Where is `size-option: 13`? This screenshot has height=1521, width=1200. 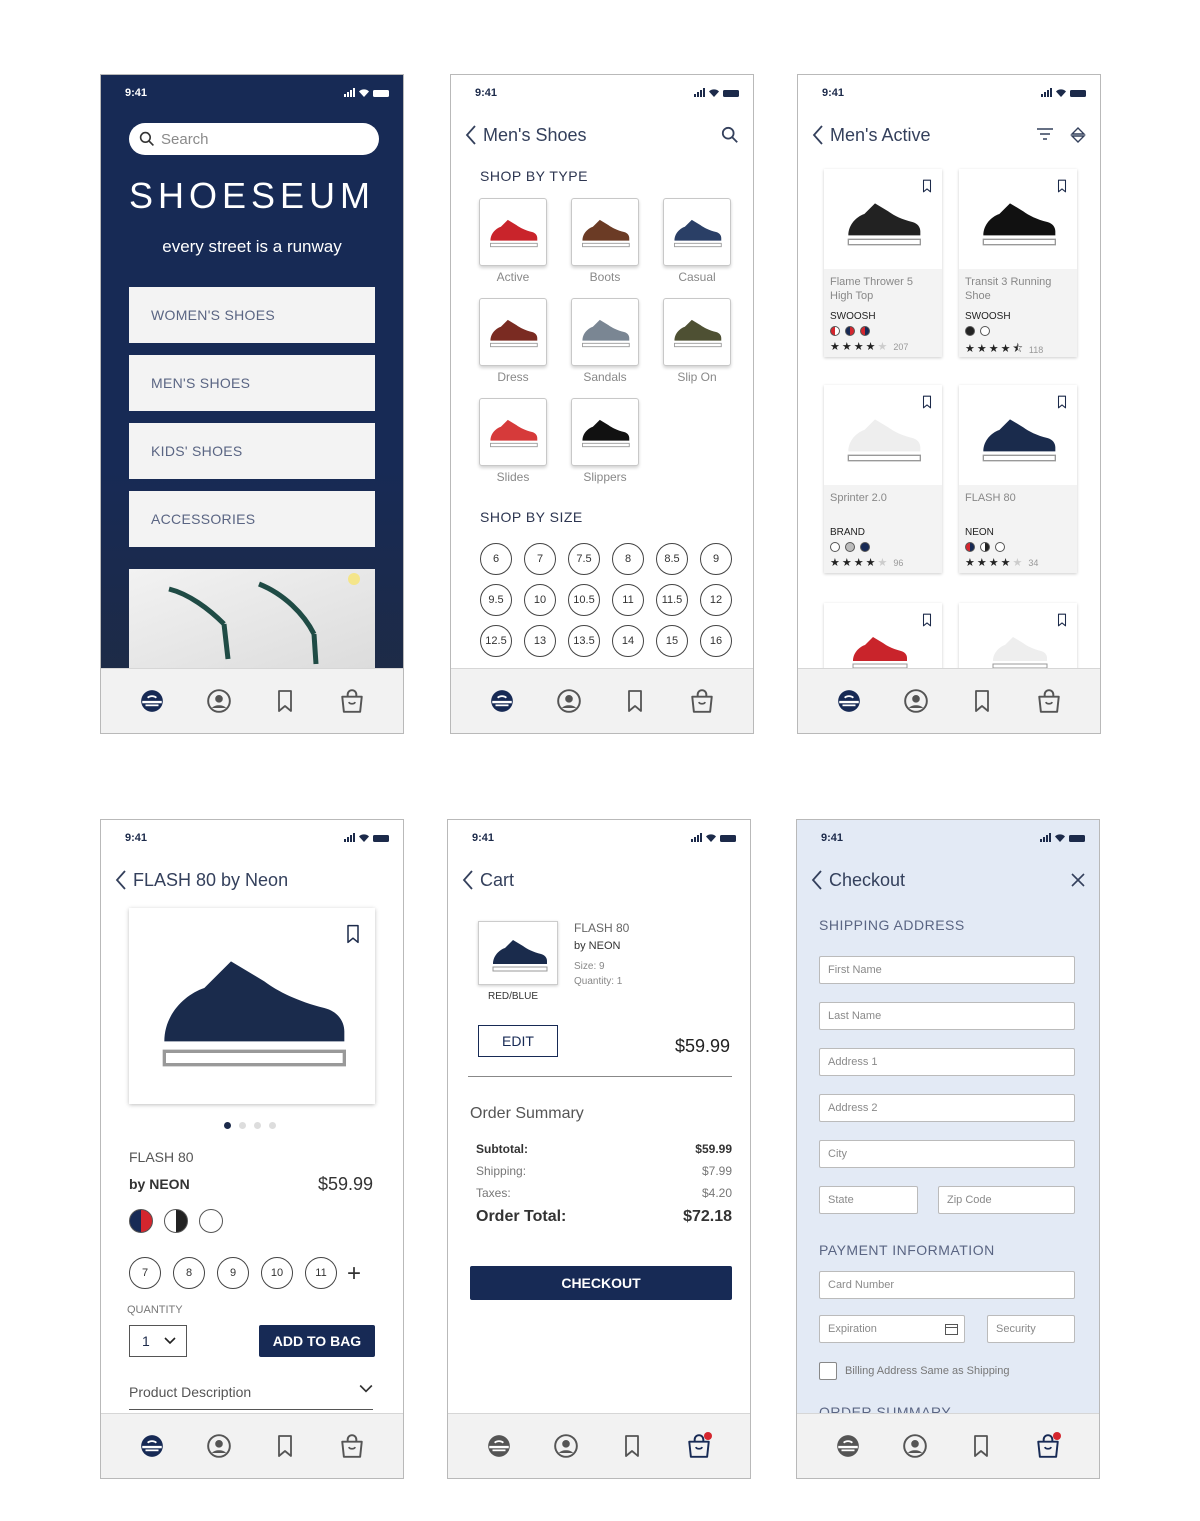
size-option: 13 is located at coordinates (540, 641).